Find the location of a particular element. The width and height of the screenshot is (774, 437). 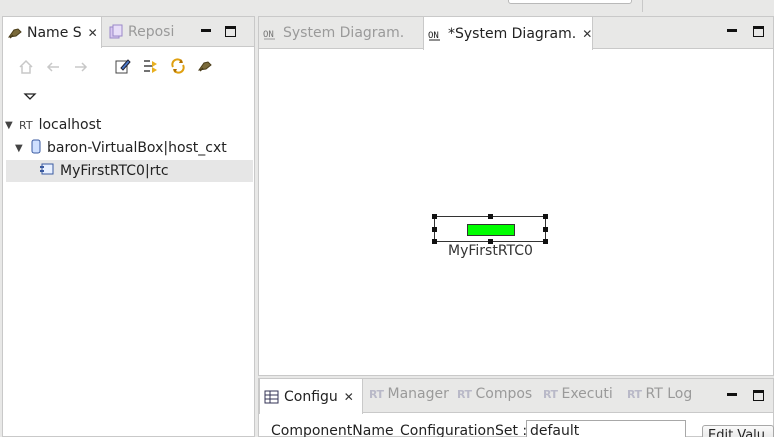

tab-label: Name S is located at coordinates (54, 32).